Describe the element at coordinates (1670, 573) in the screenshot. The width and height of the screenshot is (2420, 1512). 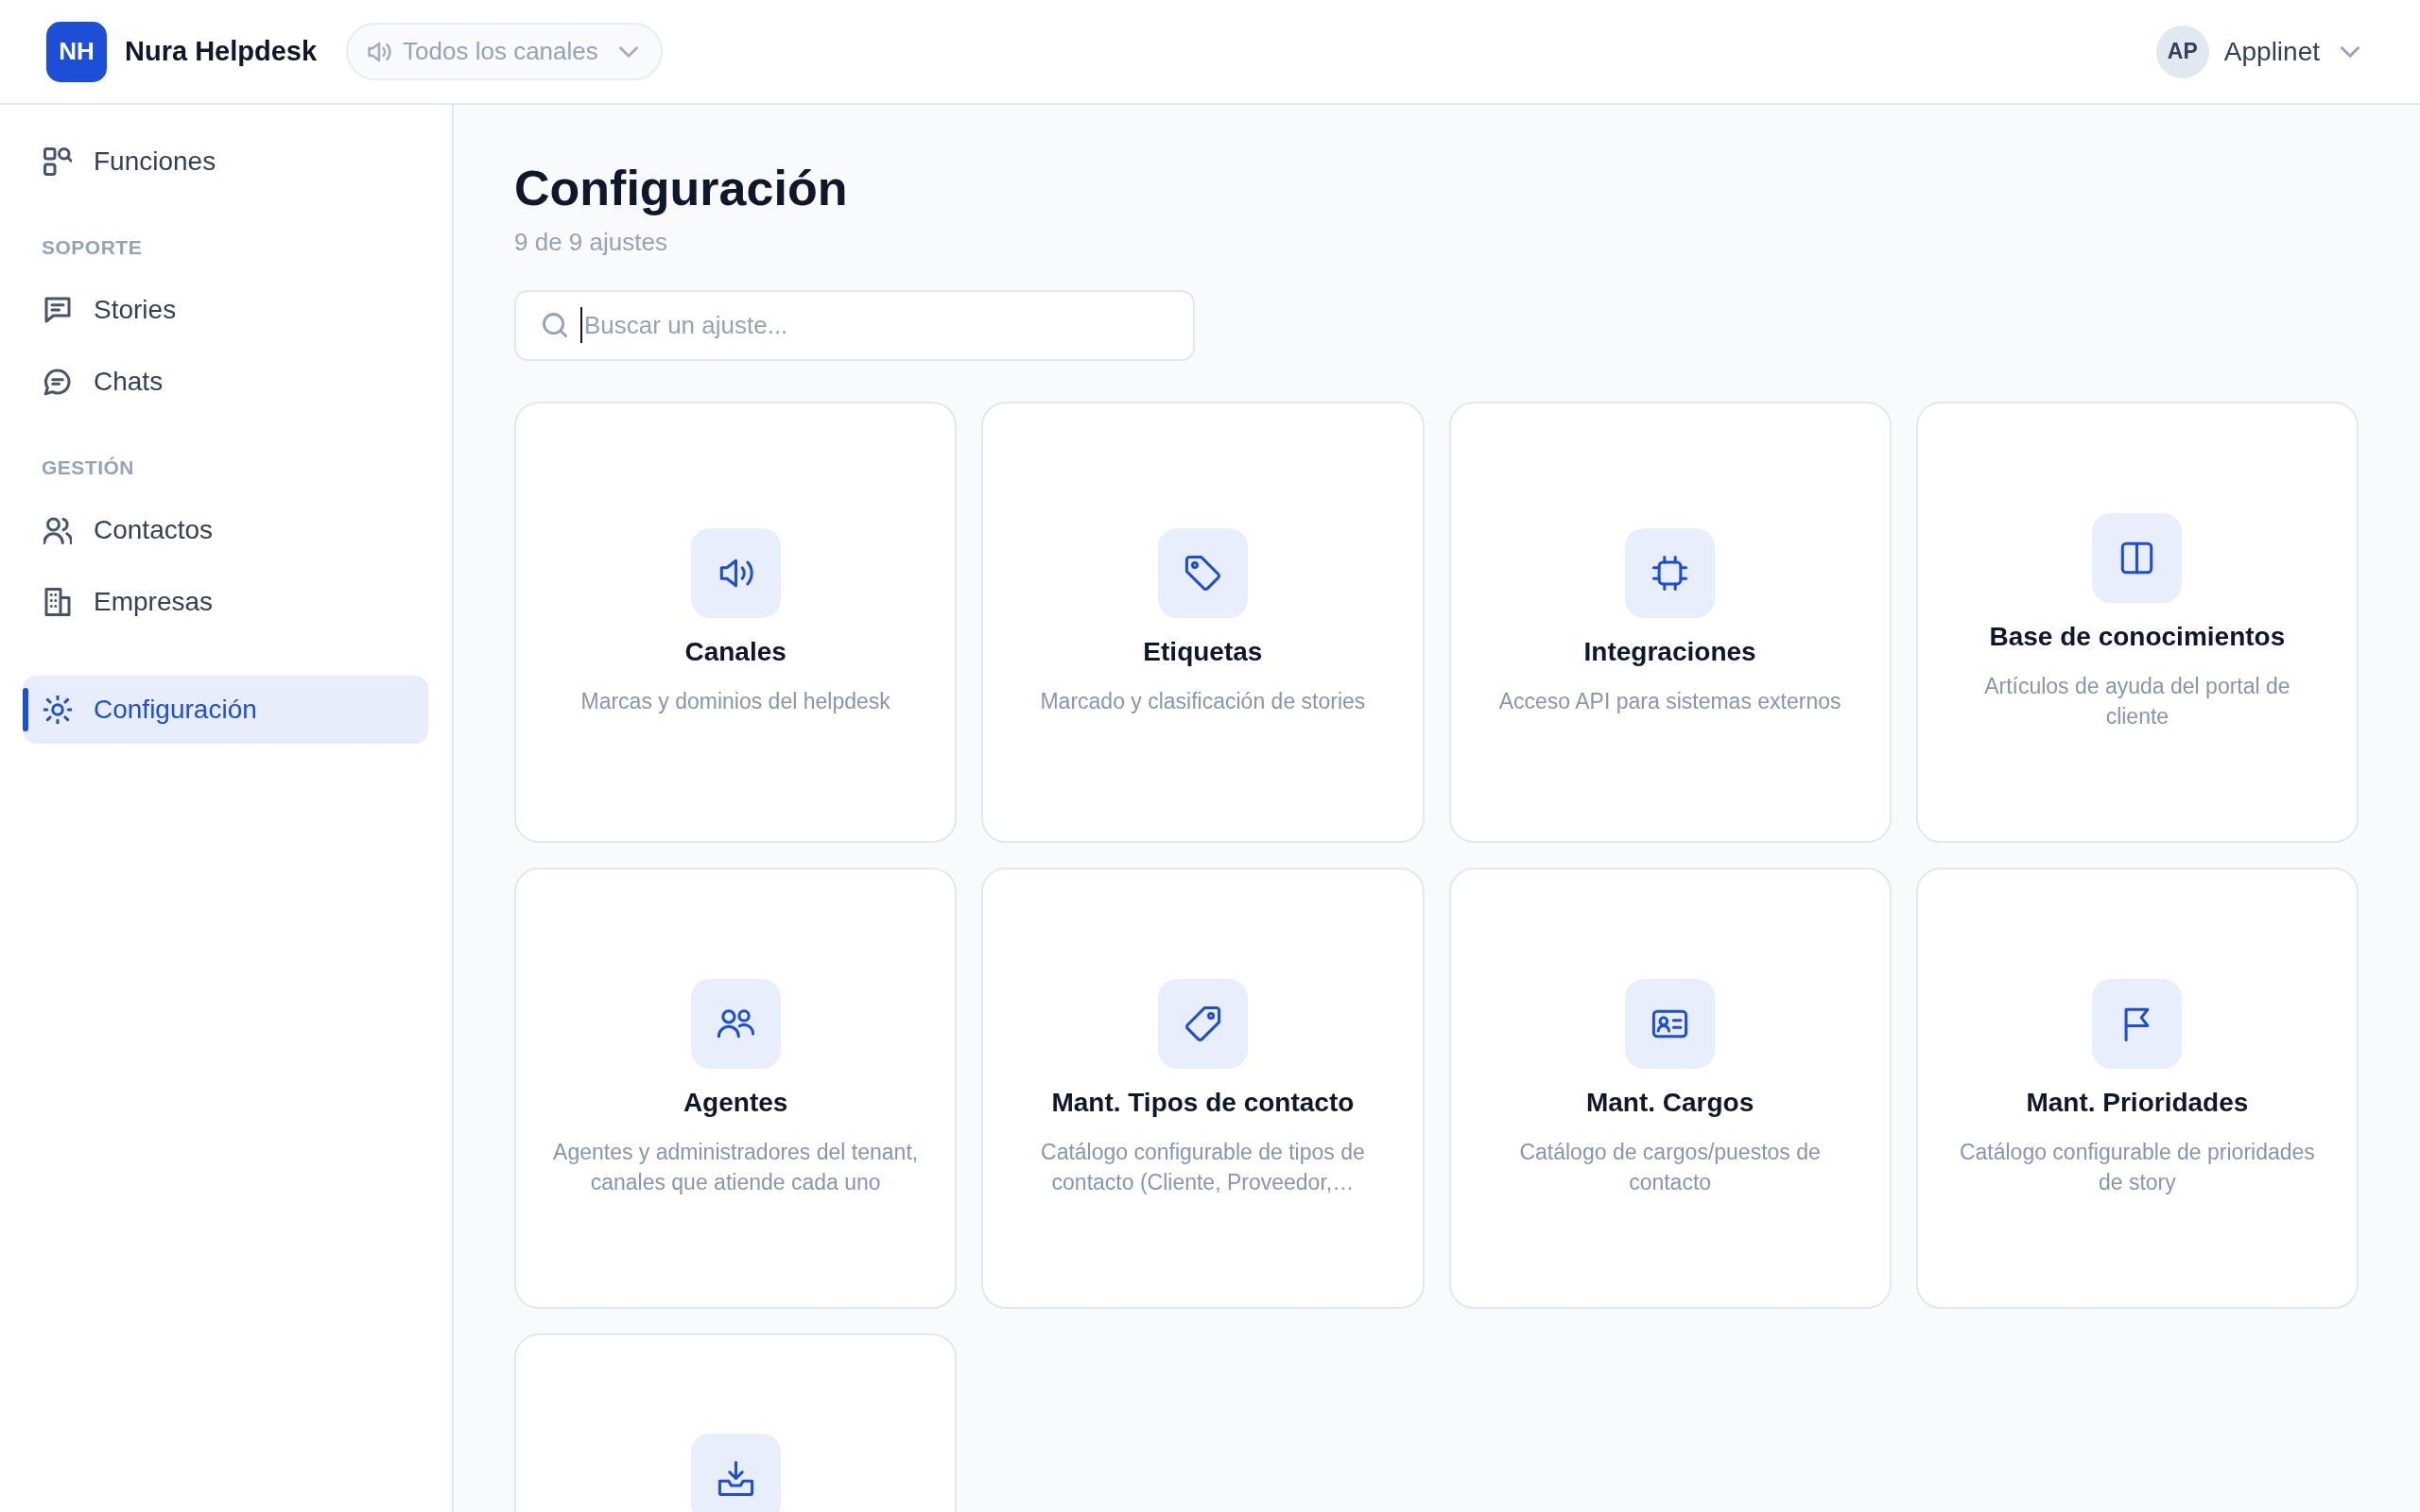
I see `chip-icon` at that location.